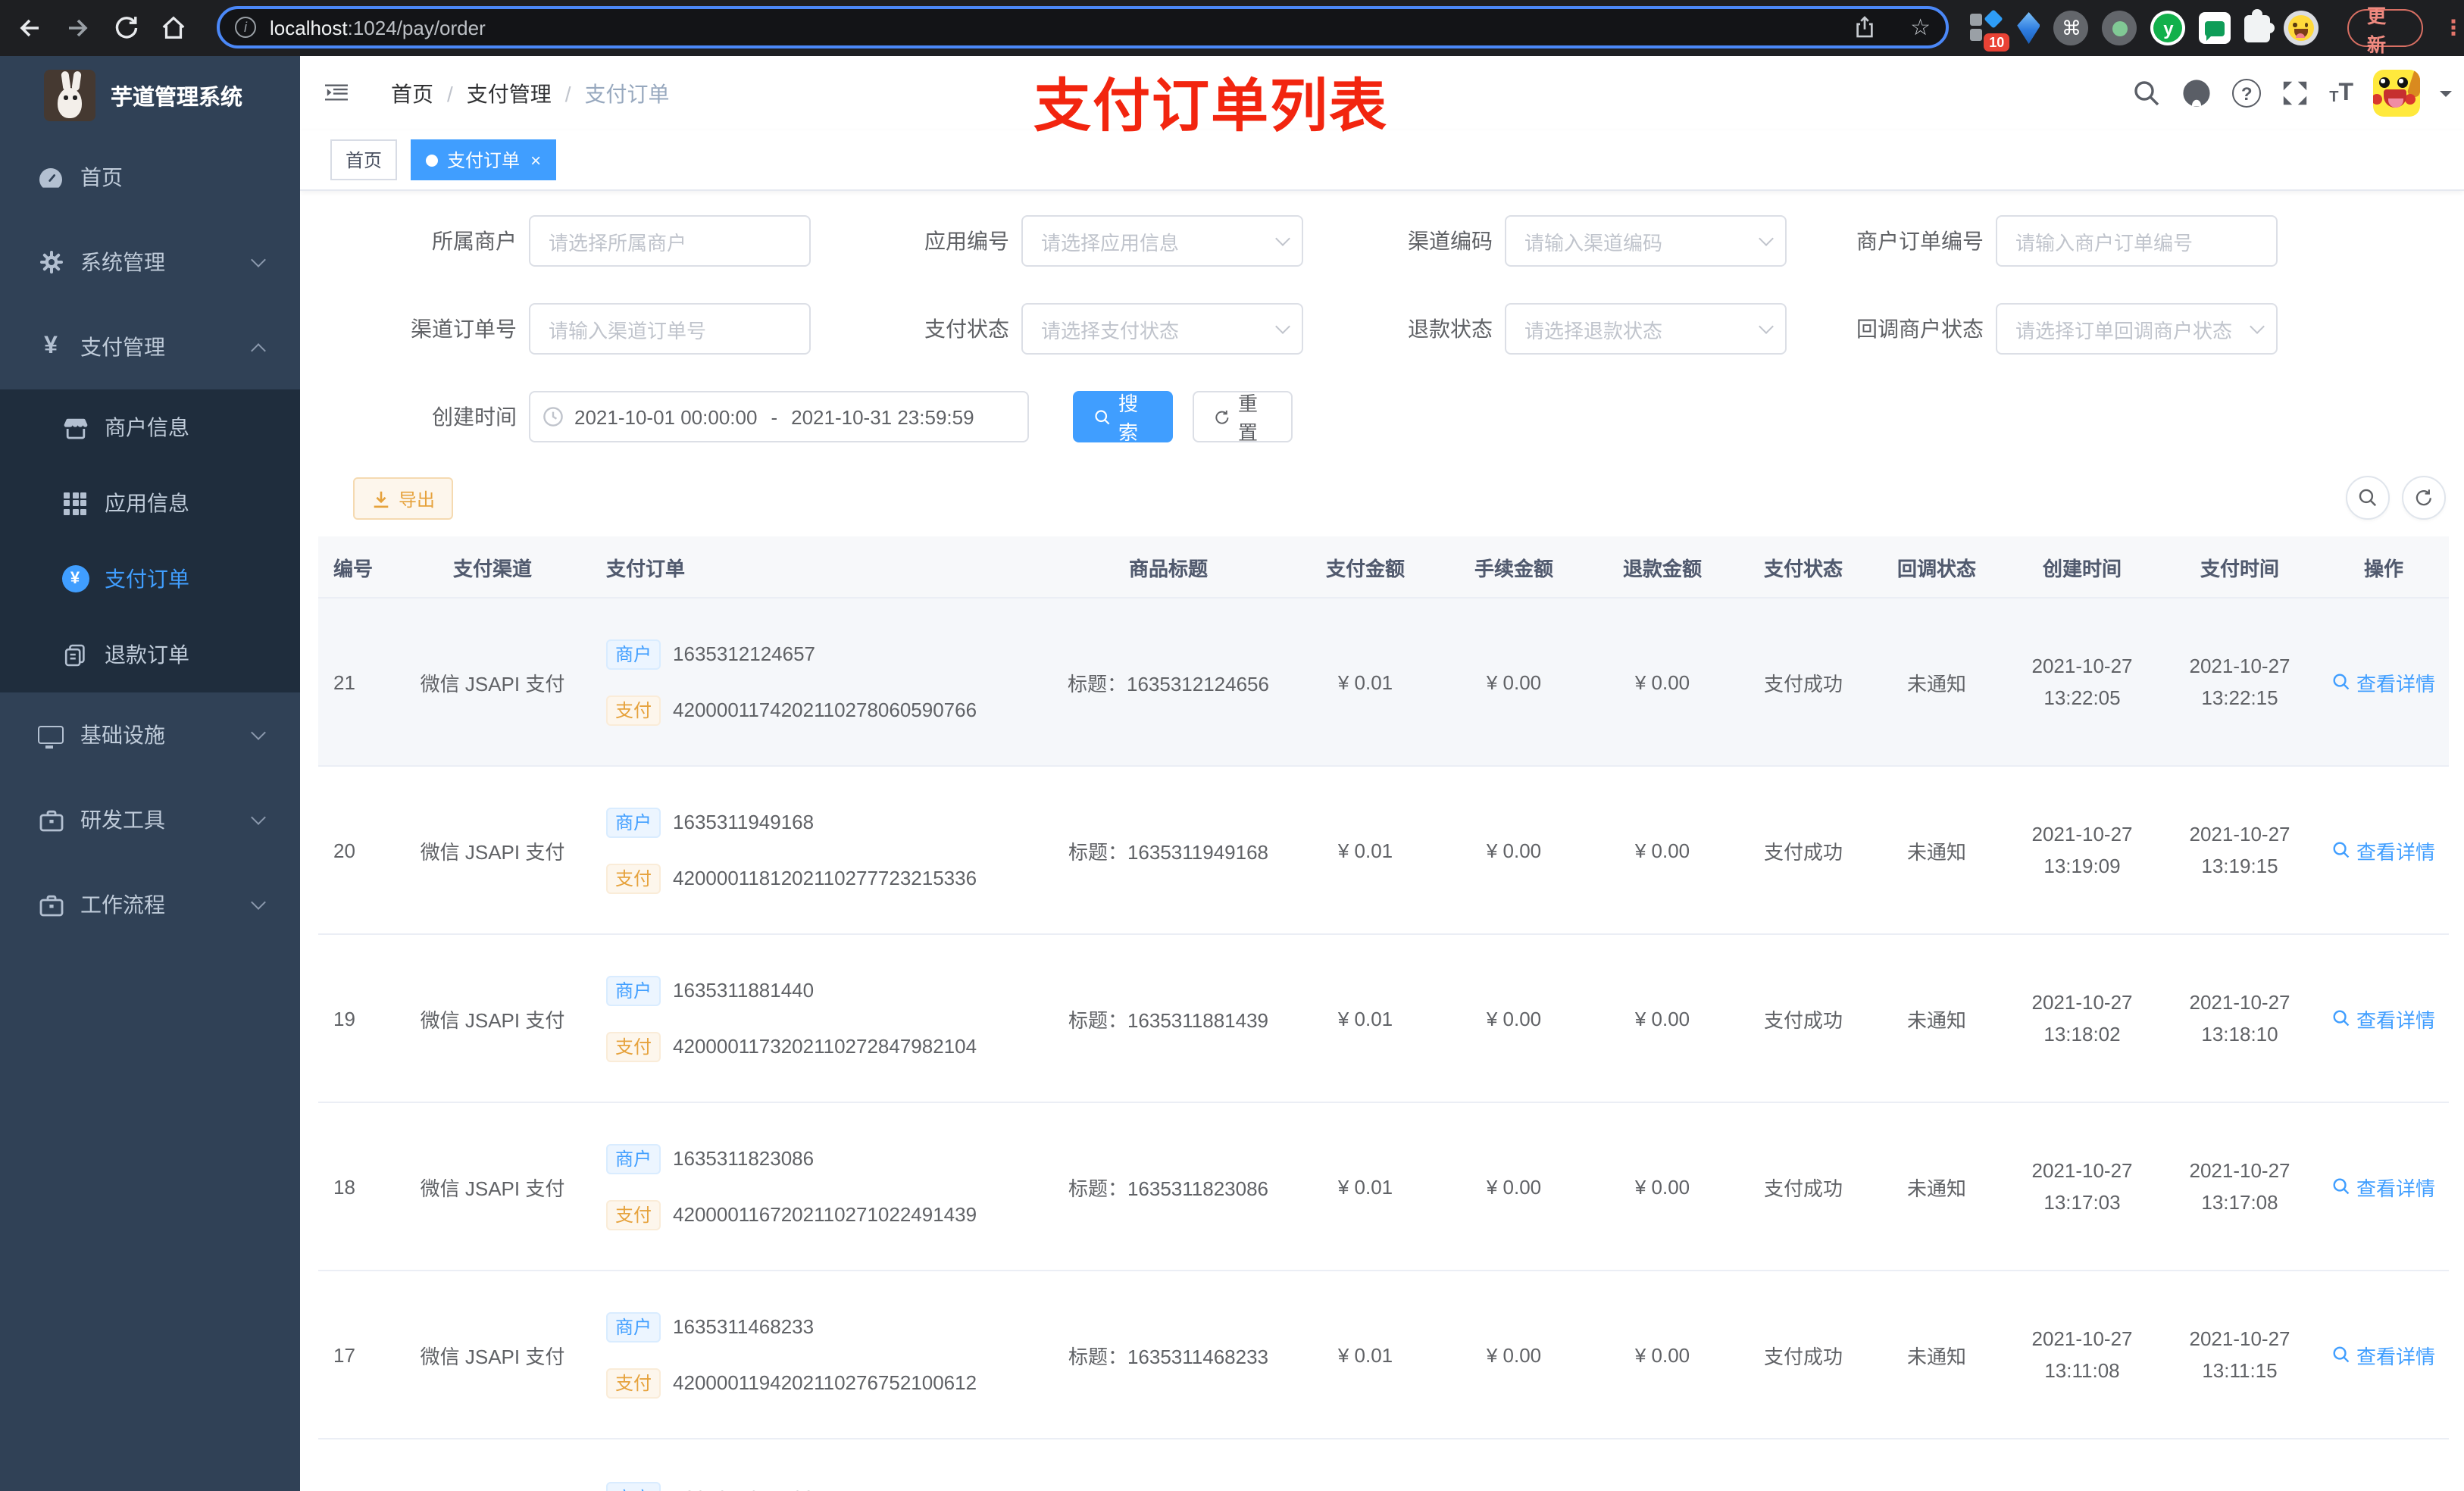 Image resolution: width=2464 pixels, height=1491 pixels. What do you see at coordinates (2247, 93) in the screenshot?
I see `help-icon: ?` at bounding box center [2247, 93].